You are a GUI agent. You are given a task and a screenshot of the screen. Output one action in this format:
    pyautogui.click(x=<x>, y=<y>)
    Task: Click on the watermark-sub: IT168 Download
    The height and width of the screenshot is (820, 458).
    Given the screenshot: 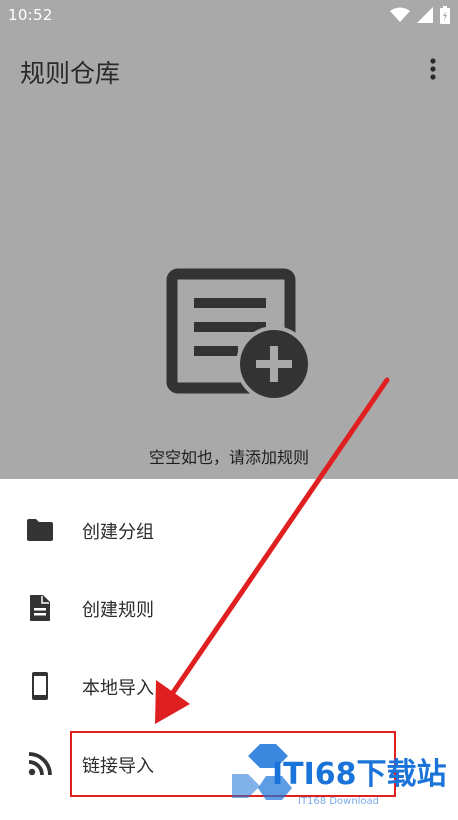 What is the action you would take?
    pyautogui.click(x=338, y=801)
    